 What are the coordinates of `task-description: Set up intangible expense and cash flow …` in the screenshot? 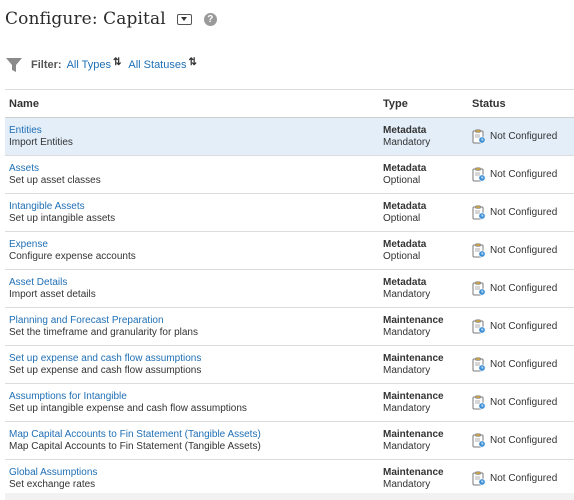 It's located at (128, 408).